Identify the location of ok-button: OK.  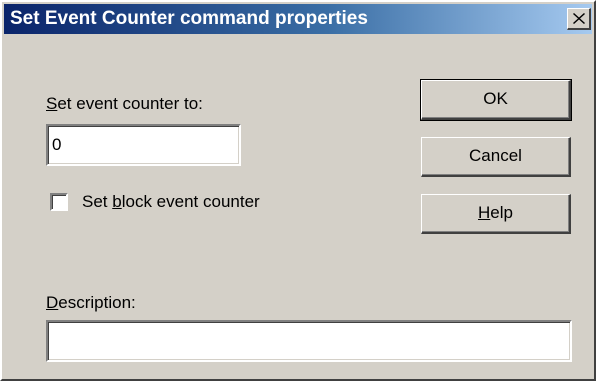
(496, 100).